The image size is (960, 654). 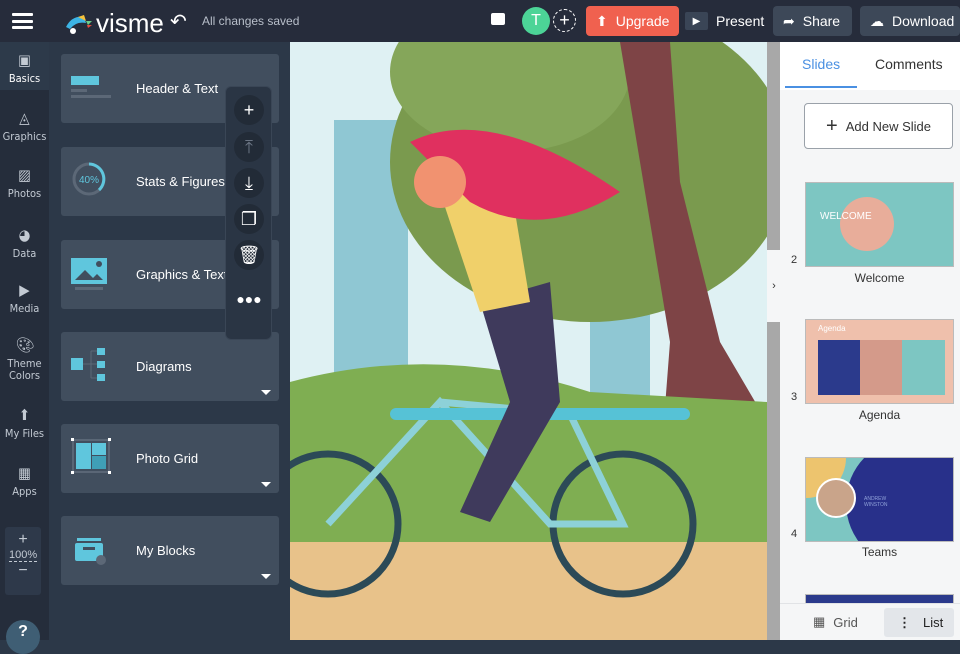 What do you see at coordinates (24, 136) in the screenshot?
I see `sidebar-label: Graphics` at bounding box center [24, 136].